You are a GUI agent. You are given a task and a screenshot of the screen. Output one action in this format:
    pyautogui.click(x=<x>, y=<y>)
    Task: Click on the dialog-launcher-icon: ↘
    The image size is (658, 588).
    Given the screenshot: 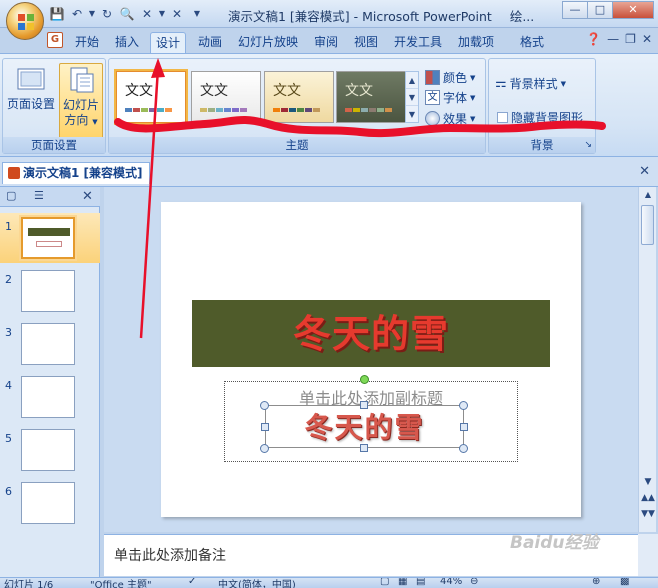 What is the action you would take?
    pyautogui.click(x=588, y=145)
    